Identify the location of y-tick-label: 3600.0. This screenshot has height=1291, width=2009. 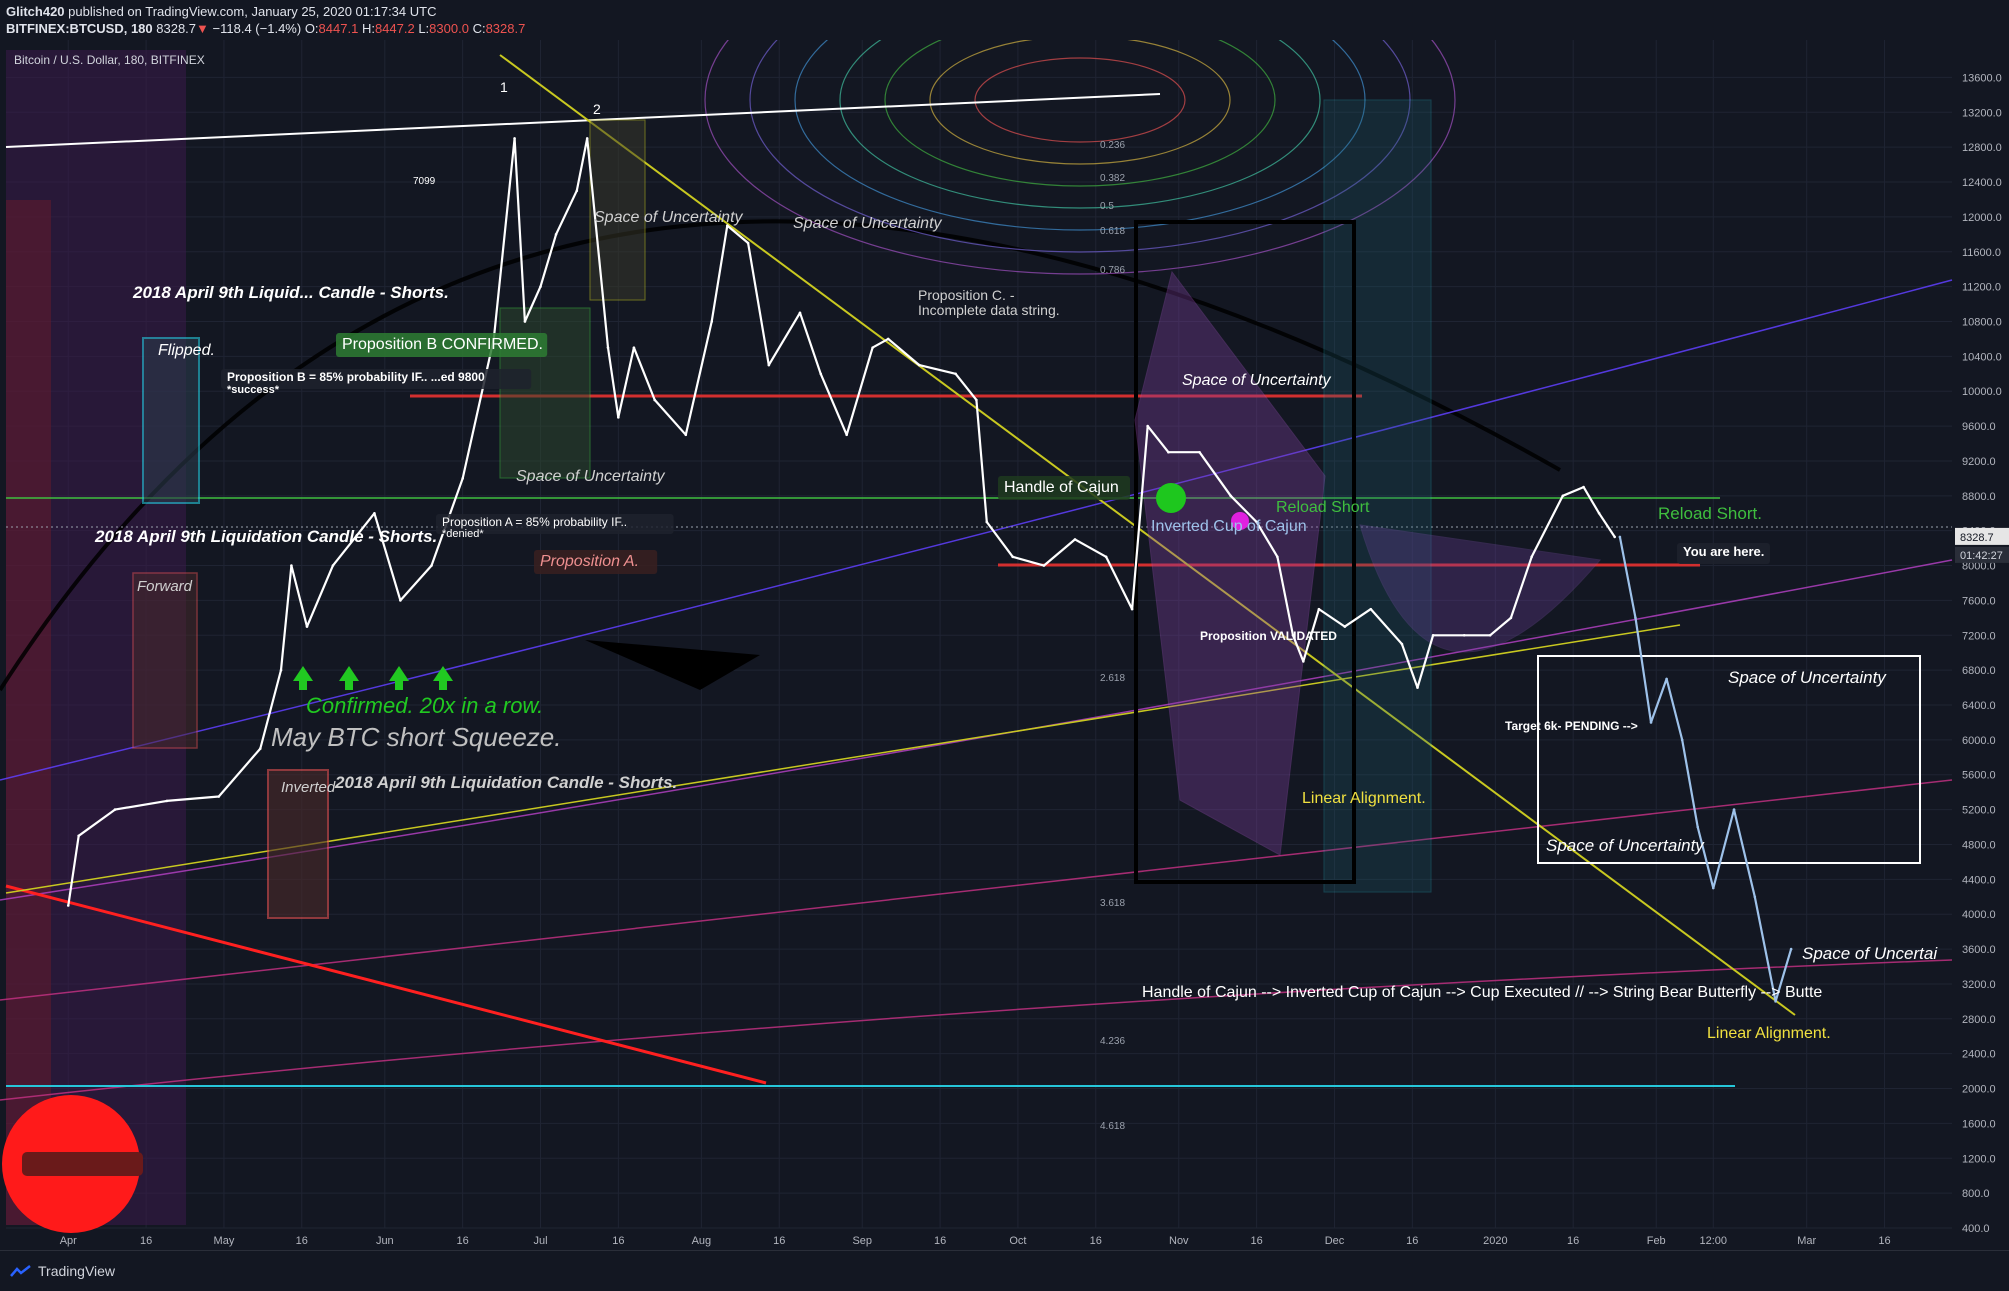
(1979, 950).